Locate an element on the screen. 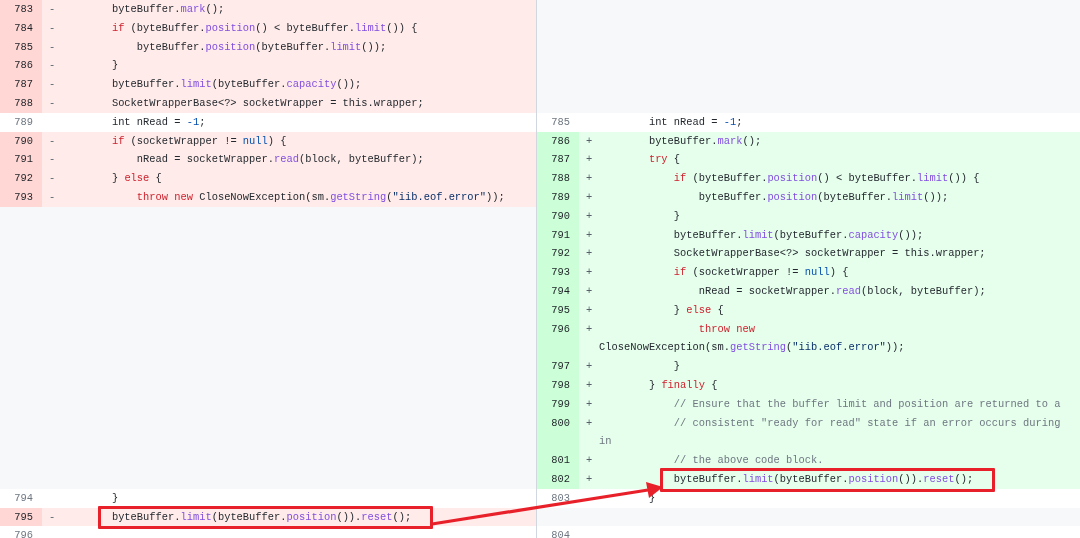  code-line: // the above code block. is located at coordinates (748, 461).